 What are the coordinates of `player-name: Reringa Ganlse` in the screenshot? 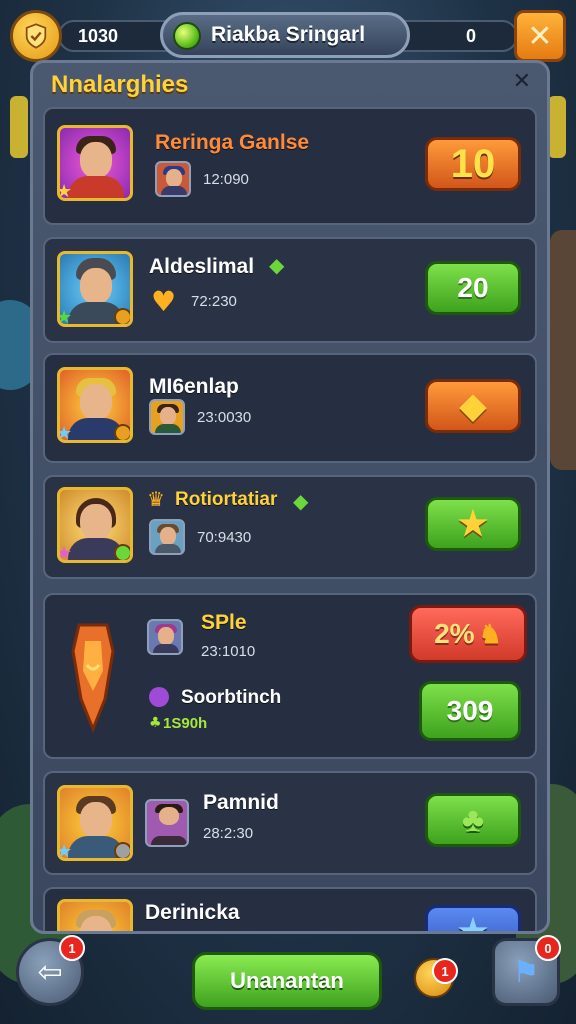 It's located at (232, 142).